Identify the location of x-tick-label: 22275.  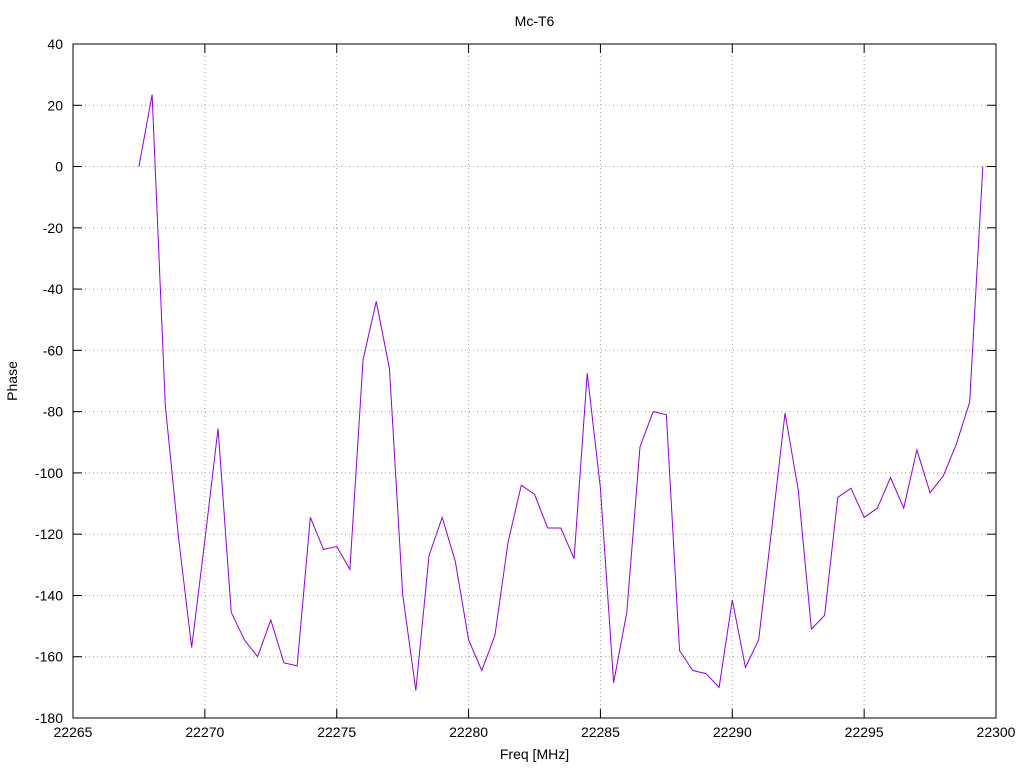
(336, 732).